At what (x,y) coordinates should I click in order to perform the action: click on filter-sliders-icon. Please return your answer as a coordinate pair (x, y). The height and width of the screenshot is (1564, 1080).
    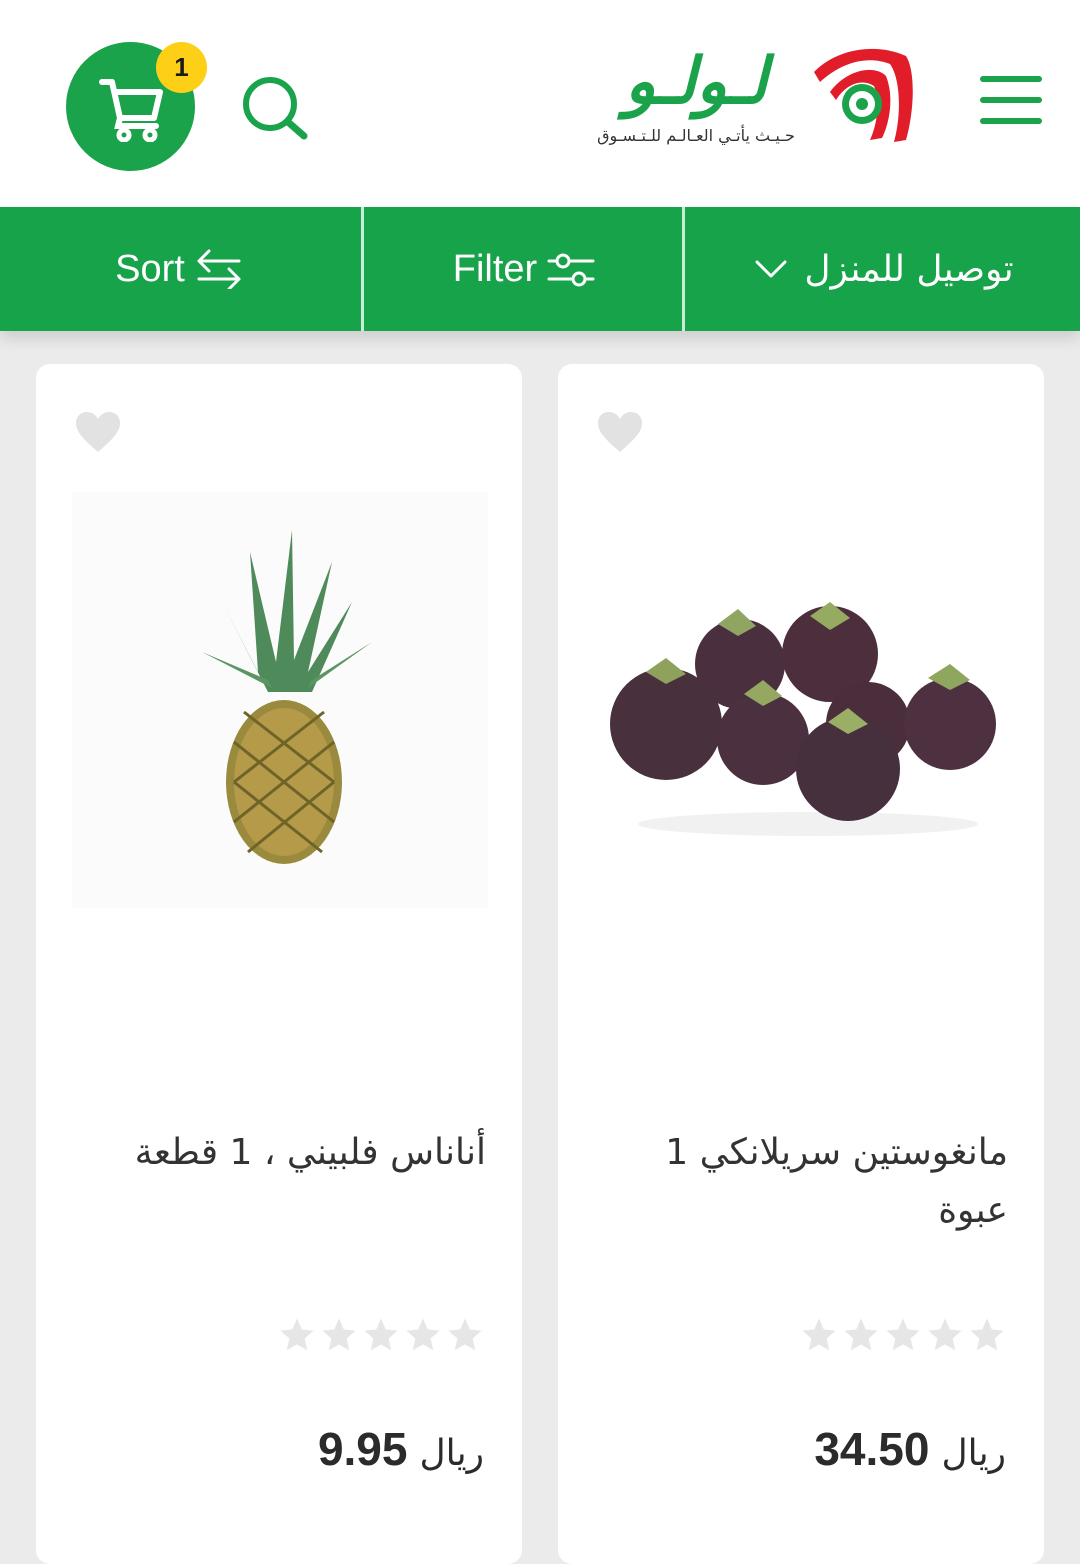
    Looking at the image, I should click on (571, 270).